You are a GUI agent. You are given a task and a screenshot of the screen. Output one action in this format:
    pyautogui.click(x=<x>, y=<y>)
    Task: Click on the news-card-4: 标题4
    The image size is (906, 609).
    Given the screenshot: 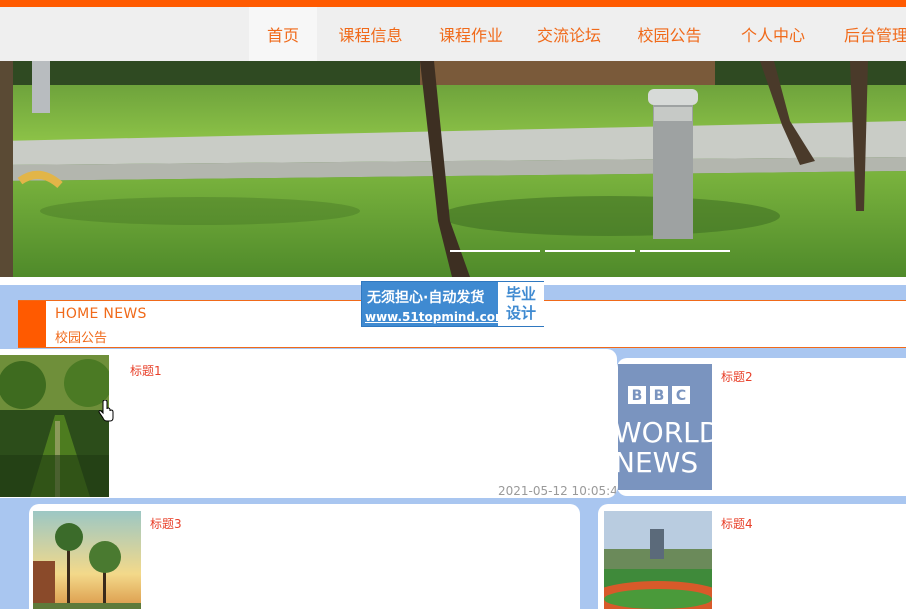 What is the action you would take?
    pyautogui.click(x=752, y=556)
    